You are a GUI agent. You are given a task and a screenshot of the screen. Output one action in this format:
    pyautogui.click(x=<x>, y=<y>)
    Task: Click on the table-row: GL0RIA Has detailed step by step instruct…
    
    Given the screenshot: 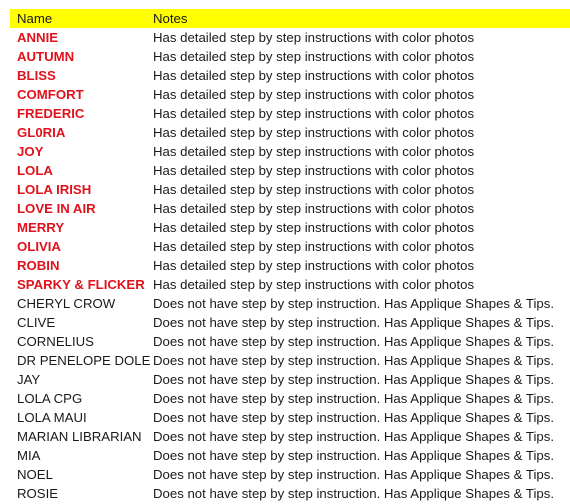 What is the action you would take?
    pyautogui.click(x=290, y=132)
    